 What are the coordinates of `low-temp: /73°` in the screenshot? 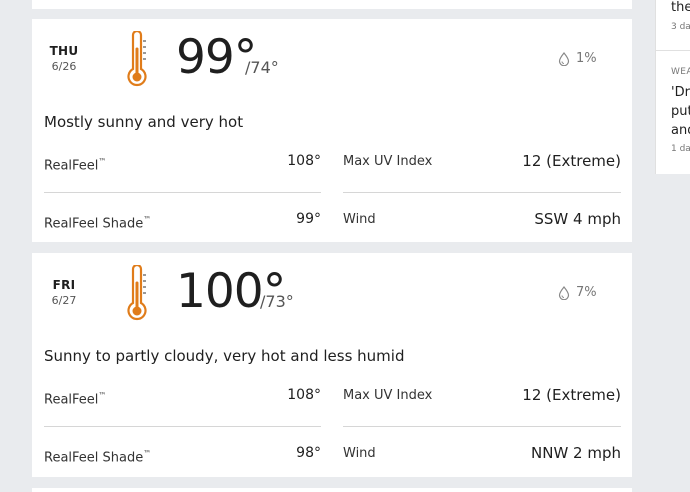 It's located at (277, 301).